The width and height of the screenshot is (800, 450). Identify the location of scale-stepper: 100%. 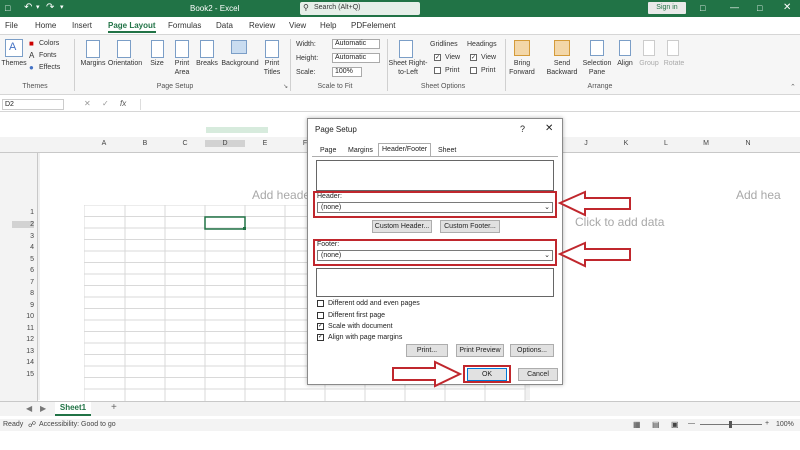
(347, 72).